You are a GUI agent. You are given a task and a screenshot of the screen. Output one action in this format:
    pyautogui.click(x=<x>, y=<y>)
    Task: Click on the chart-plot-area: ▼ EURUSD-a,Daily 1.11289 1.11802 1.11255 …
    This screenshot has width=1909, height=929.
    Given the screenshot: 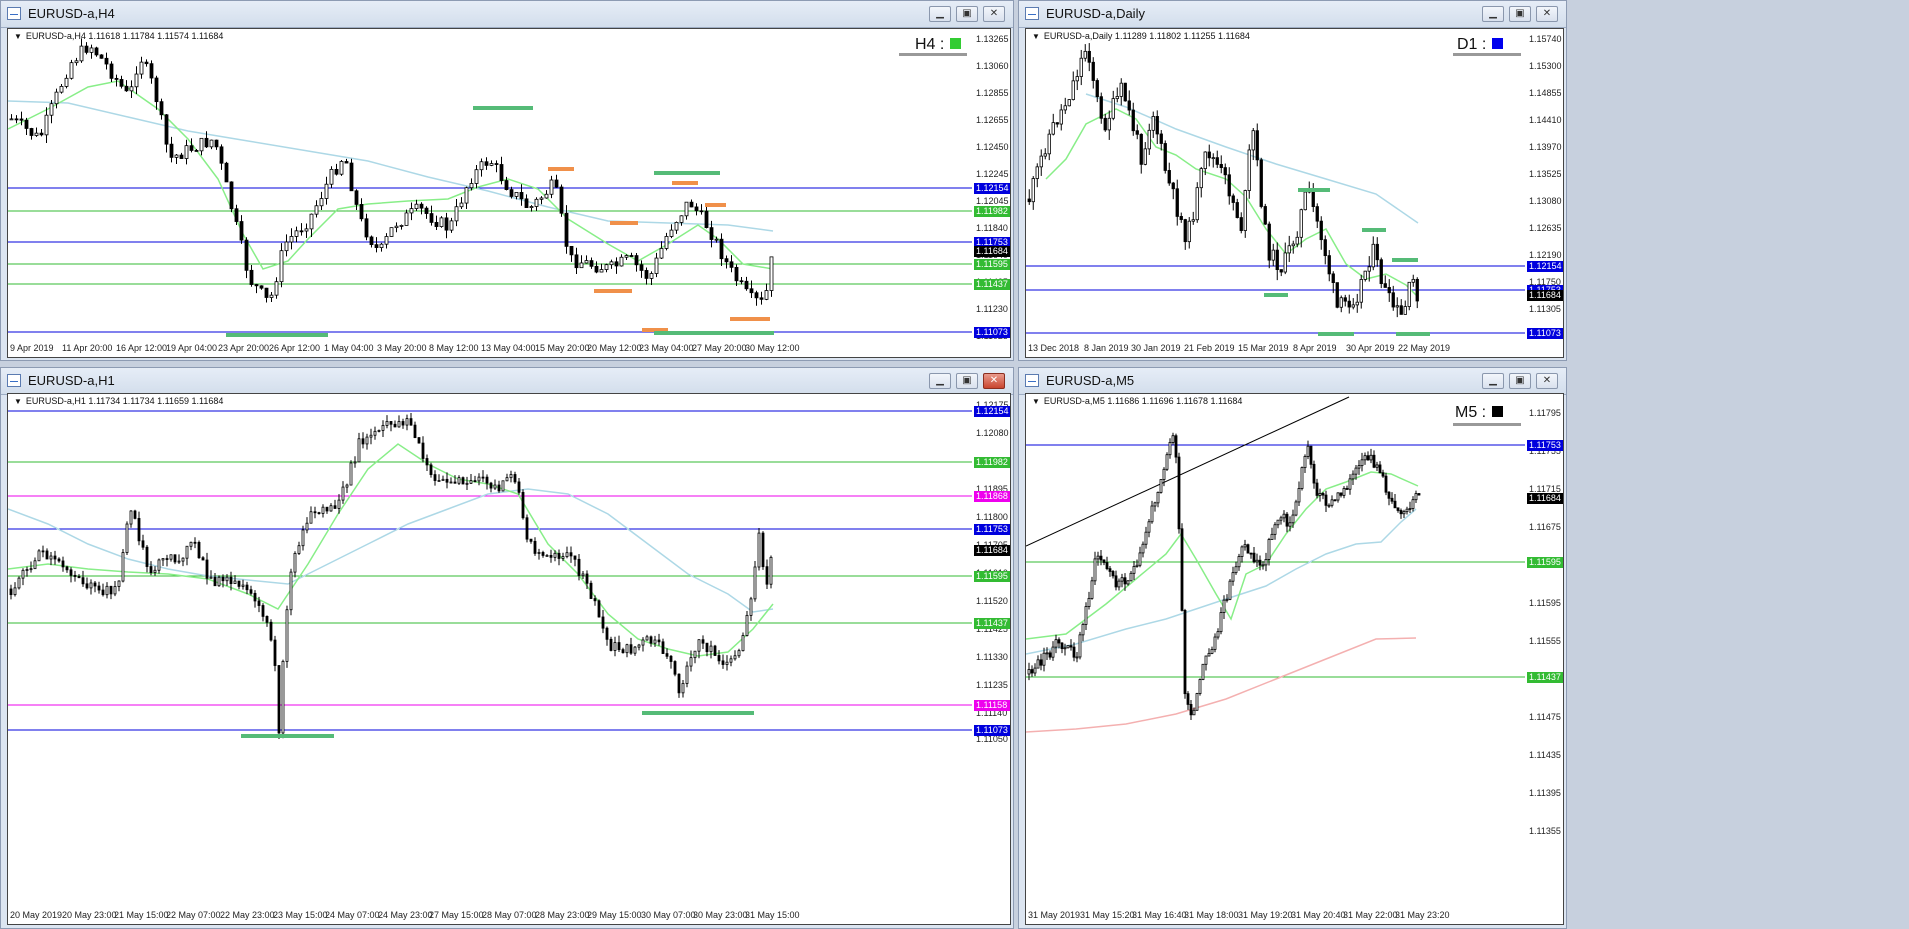 What is the action you would take?
    pyautogui.click(x=1294, y=193)
    